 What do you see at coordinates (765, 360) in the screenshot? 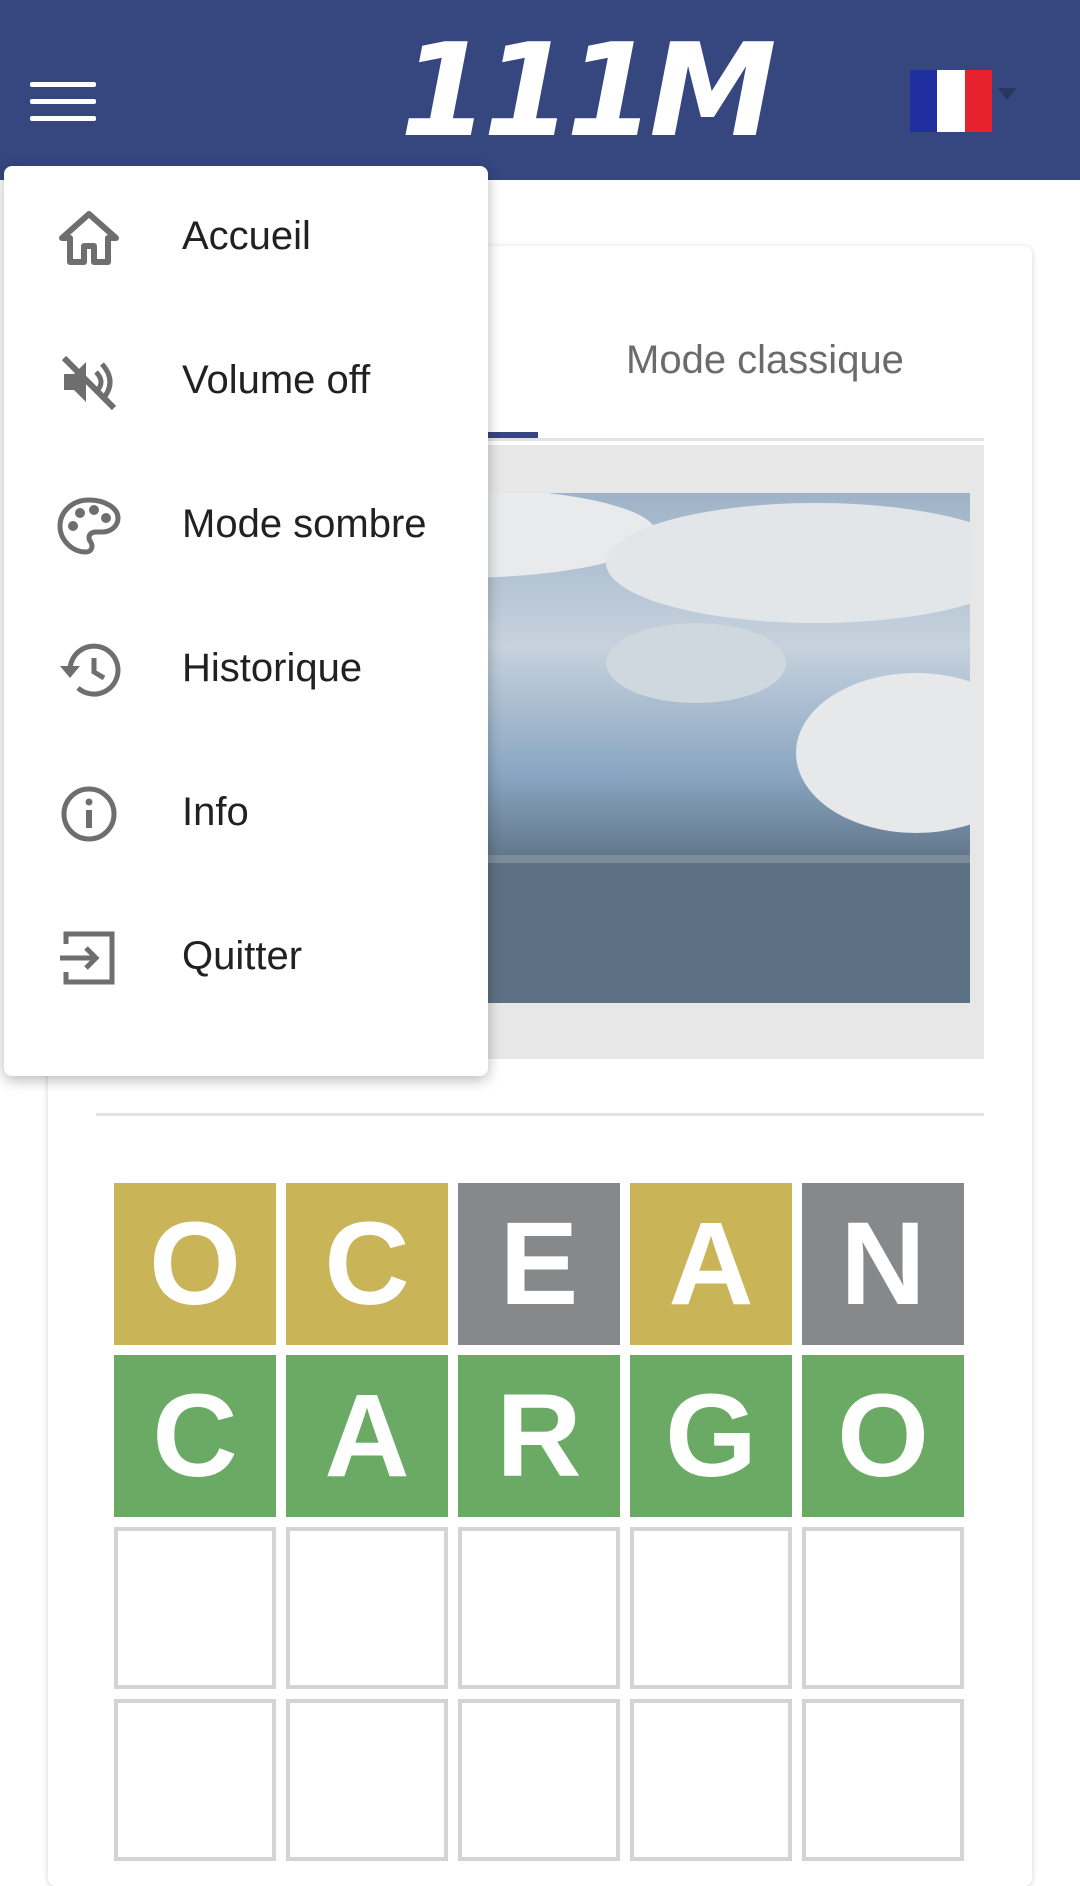
I see `tab-classic-mode: Mode classique` at bounding box center [765, 360].